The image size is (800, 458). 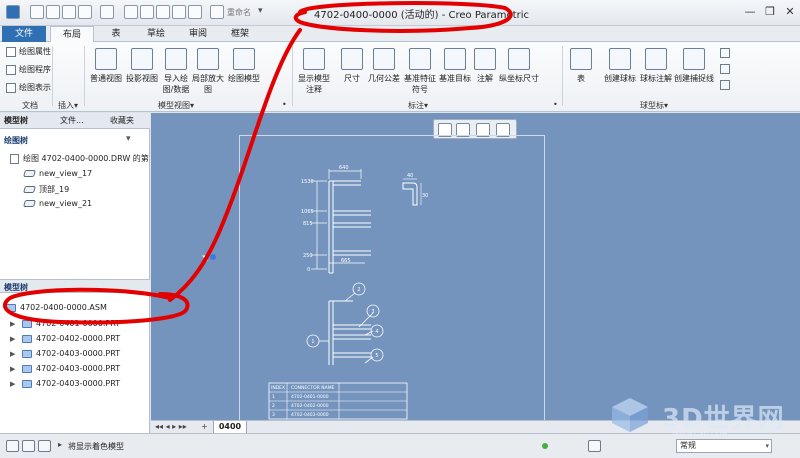 I want to click on zoom-fit-icon, so click(x=195, y=12).